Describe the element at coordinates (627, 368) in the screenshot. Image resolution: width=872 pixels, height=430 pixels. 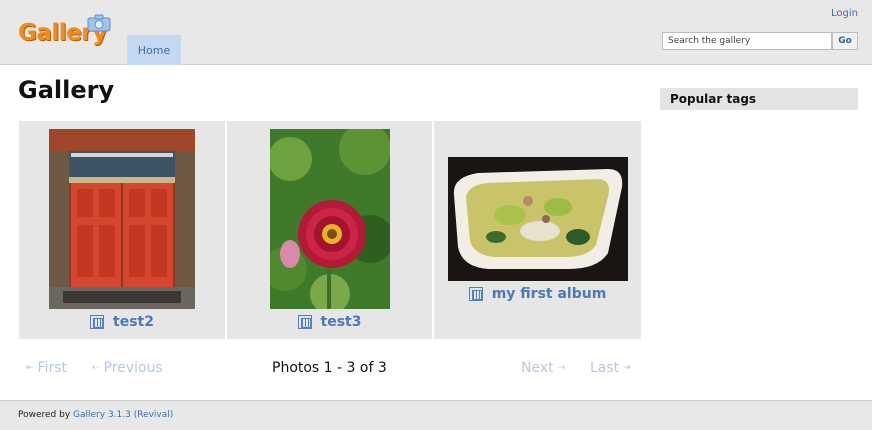
I see `last-arrow-icon: ⇥` at that location.